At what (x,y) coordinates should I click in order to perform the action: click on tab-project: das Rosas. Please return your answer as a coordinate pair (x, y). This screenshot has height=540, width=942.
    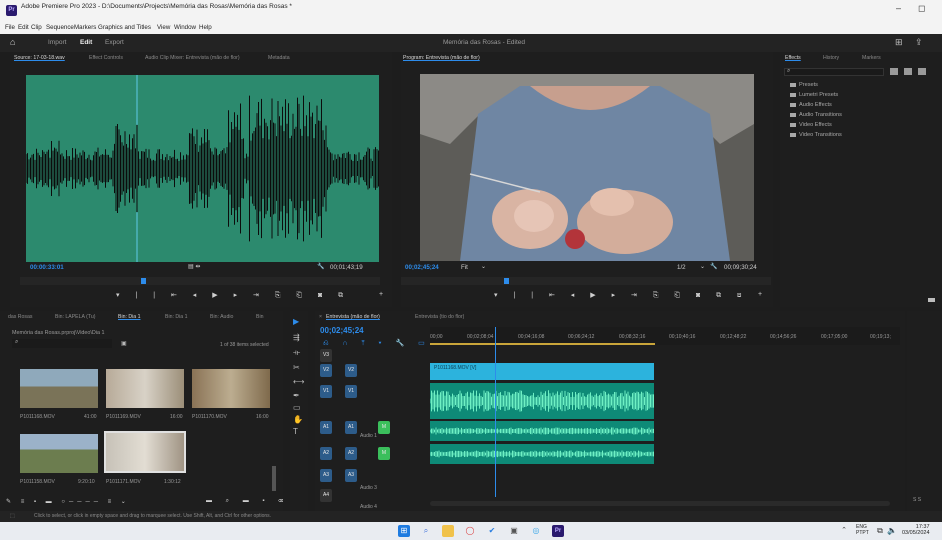
    Looking at the image, I should click on (20, 317).